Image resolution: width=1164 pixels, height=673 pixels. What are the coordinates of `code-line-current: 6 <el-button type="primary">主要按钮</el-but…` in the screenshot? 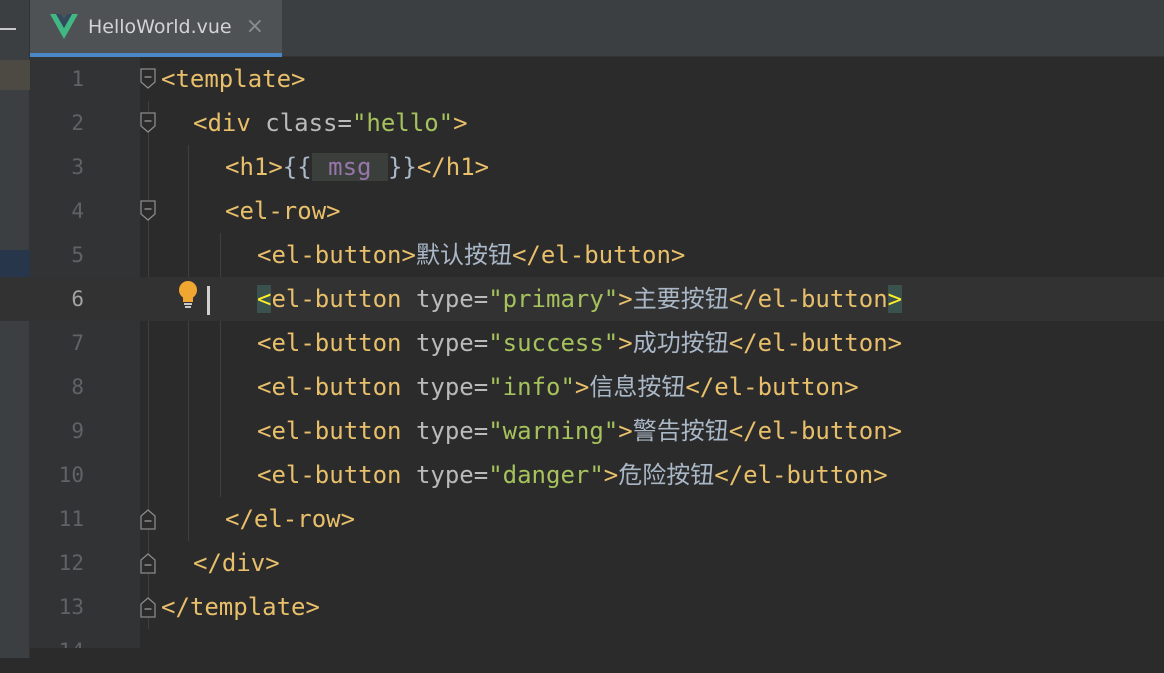 It's located at (582, 299).